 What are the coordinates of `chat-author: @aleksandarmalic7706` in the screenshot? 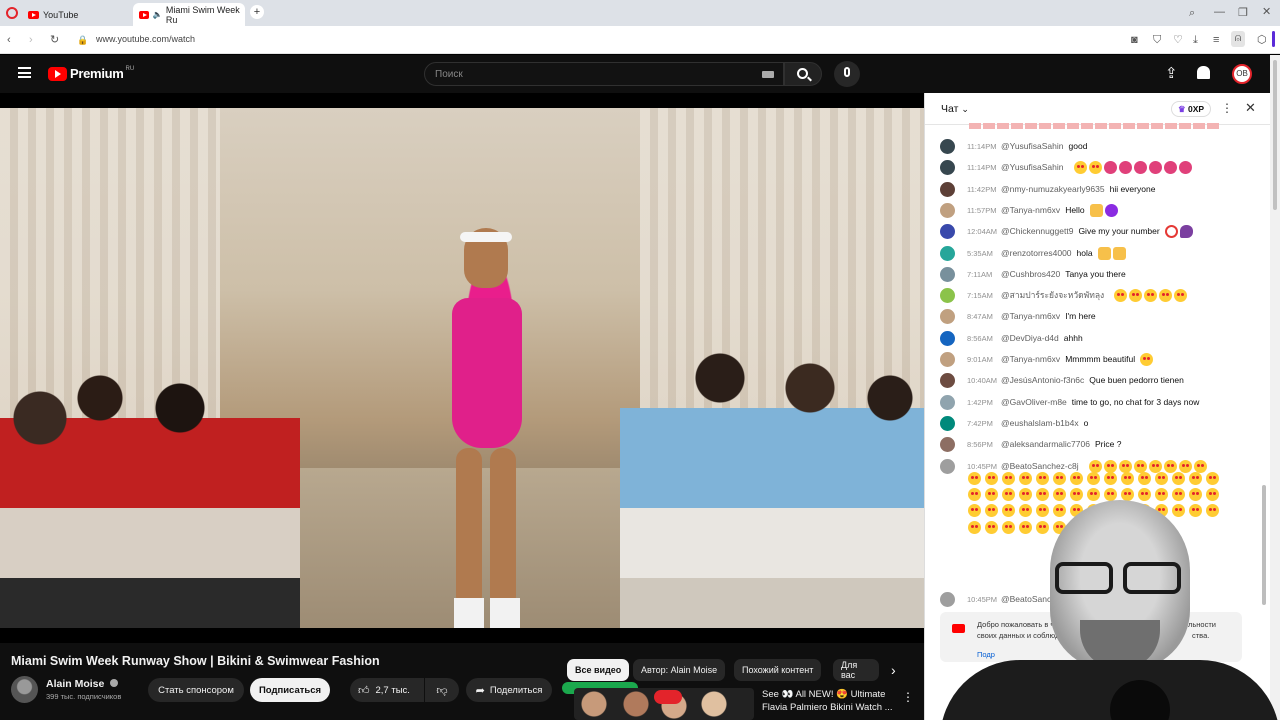 It's located at (1045, 444).